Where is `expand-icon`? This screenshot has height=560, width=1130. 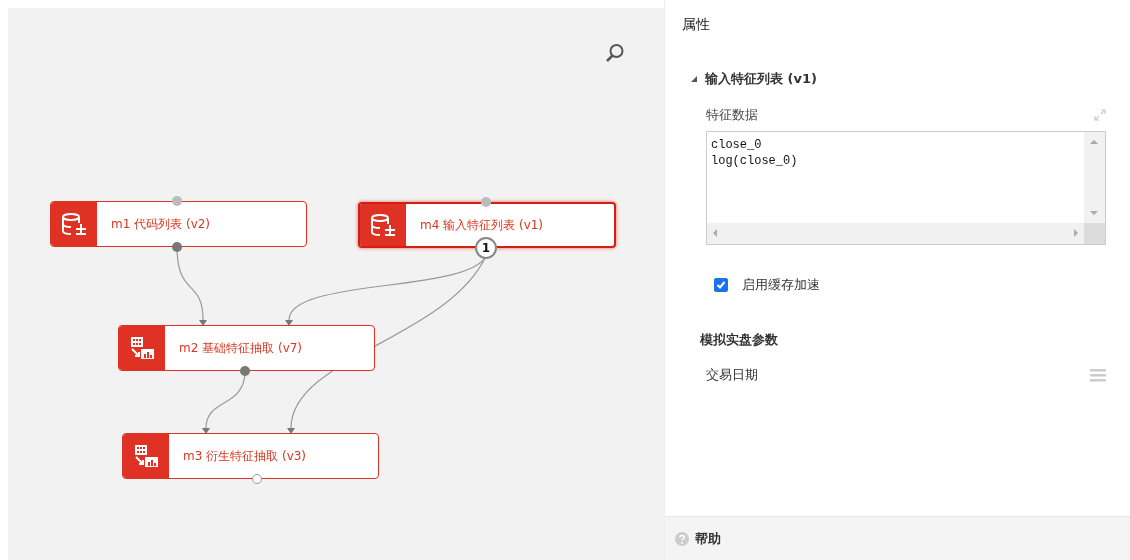
expand-icon is located at coordinates (1100, 115).